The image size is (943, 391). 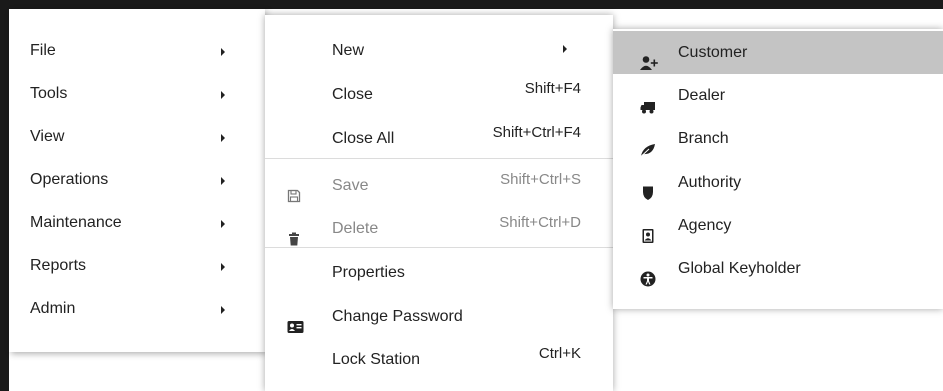 I want to click on menu-item-label: Dealer, so click(x=702, y=95).